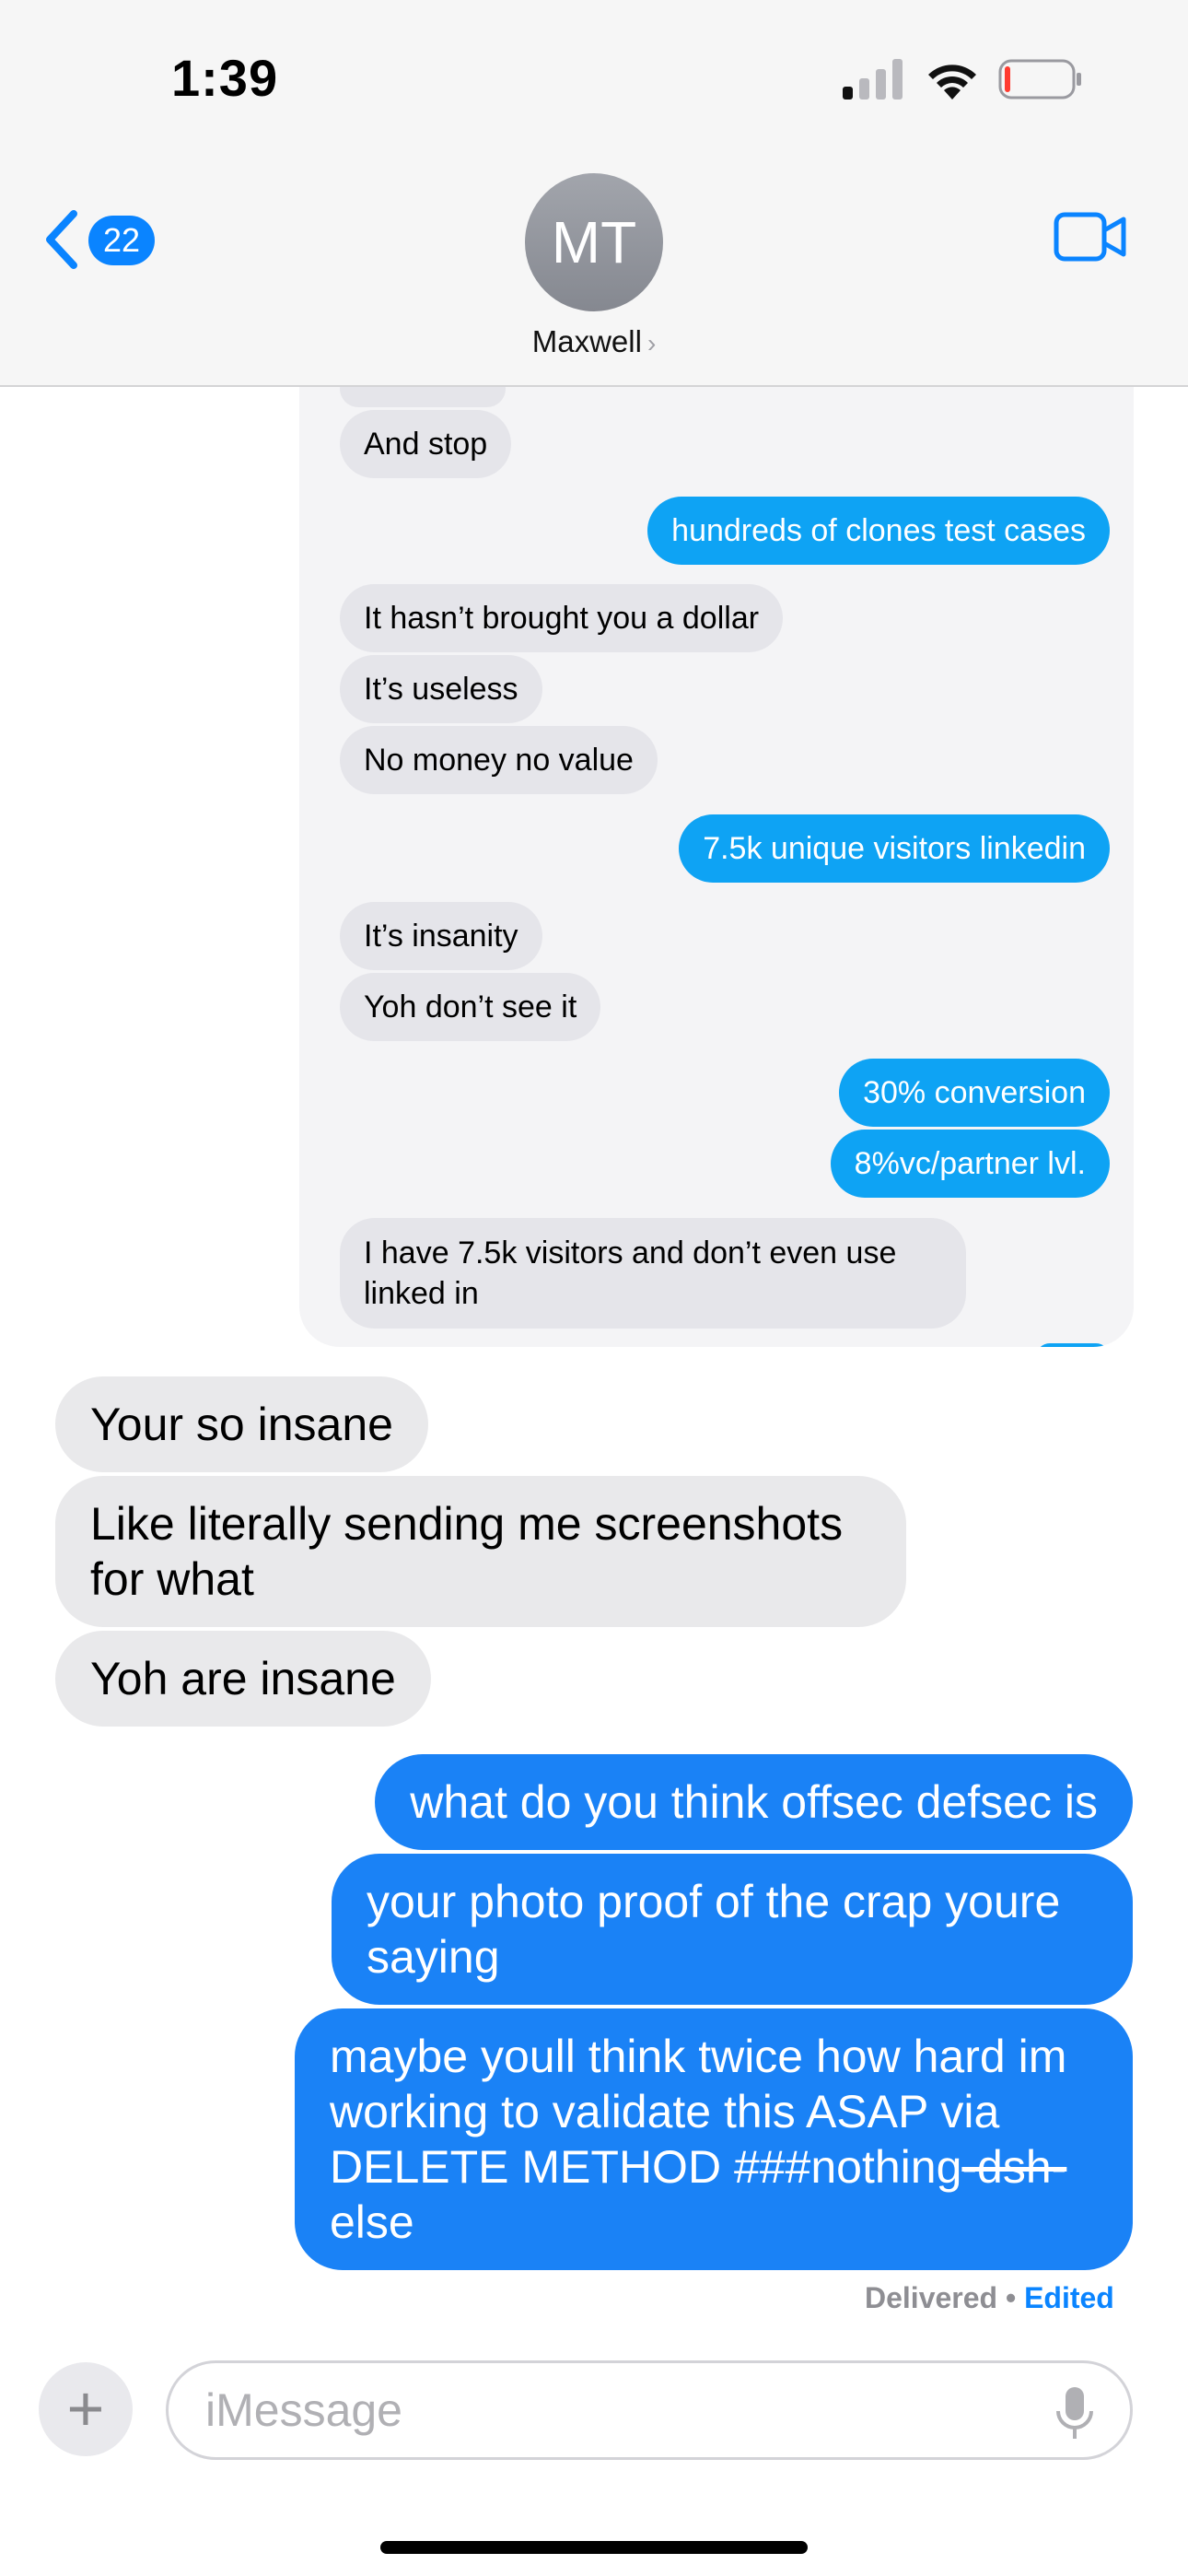 Image resolution: width=1188 pixels, height=2576 pixels. What do you see at coordinates (426, 444) in the screenshot?
I see `shot-message: And stop` at bounding box center [426, 444].